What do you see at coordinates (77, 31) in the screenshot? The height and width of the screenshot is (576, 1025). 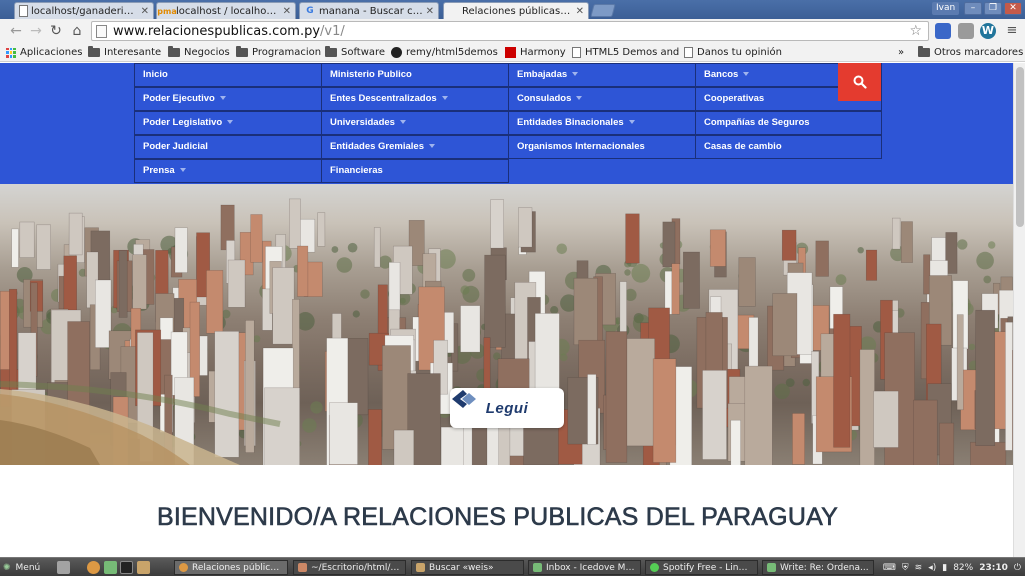 I see `home-icon: ⌂` at bounding box center [77, 31].